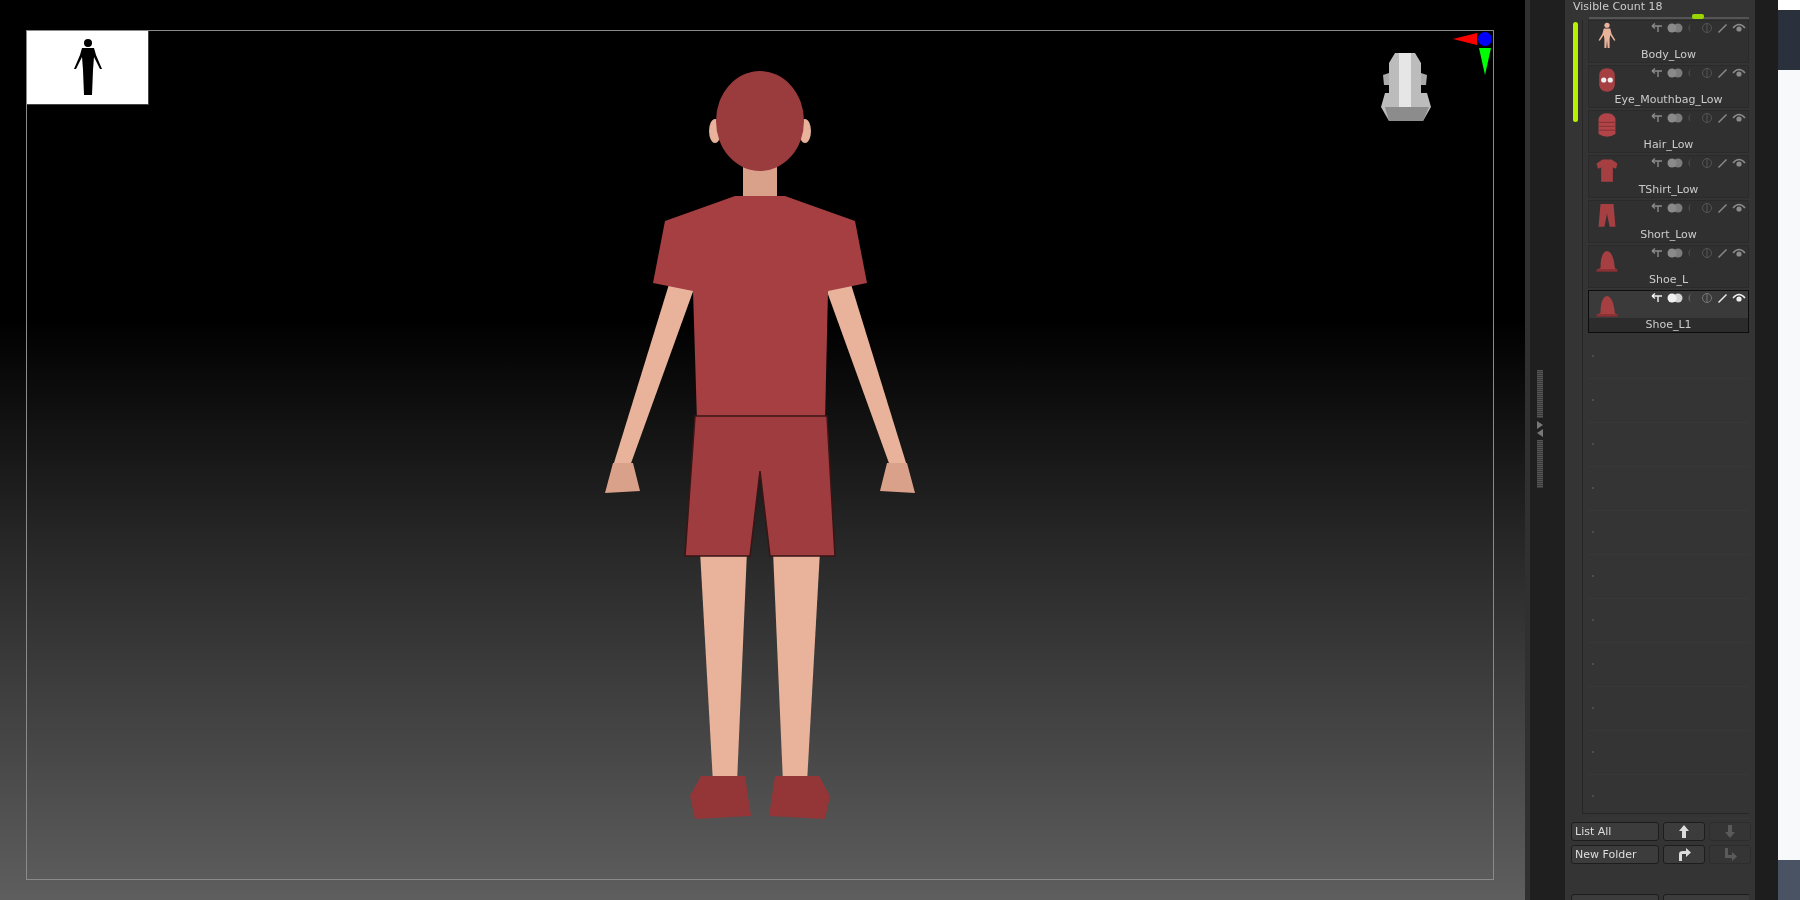 Image resolution: width=1800 pixels, height=900 pixels. Describe the element at coordinates (1617, 7) in the screenshot. I see `visible-count-label: Visible Count 18` at that location.